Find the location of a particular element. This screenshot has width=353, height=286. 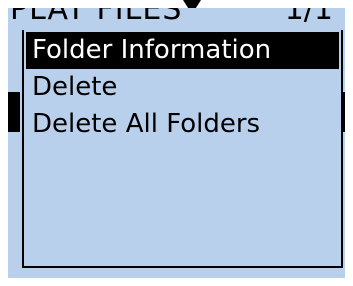

menu-item-delete: Delete is located at coordinates (182, 87).